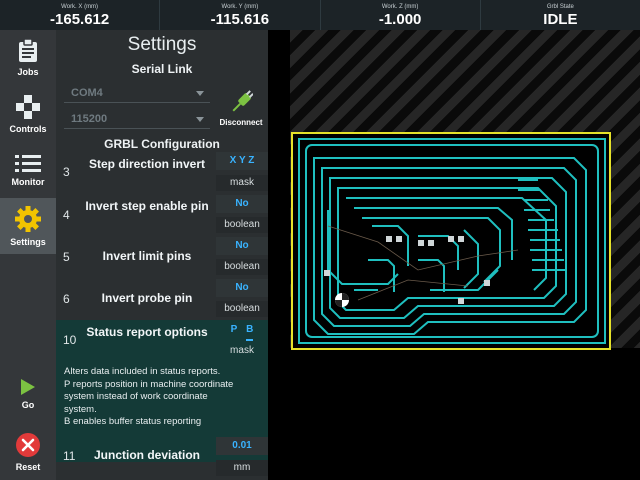 The width and height of the screenshot is (640, 480). Describe the element at coordinates (162, 69) in the screenshot. I see `serial-link-heading: Serial Link` at that location.